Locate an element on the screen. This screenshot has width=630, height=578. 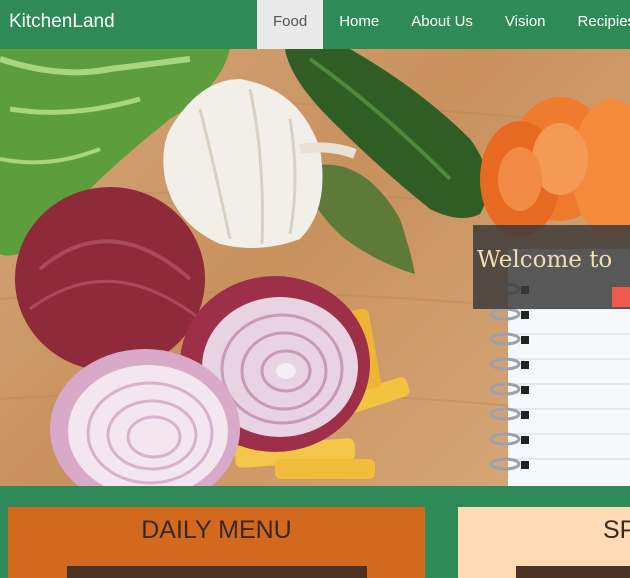
carrots-shape is located at coordinates (555, 168).